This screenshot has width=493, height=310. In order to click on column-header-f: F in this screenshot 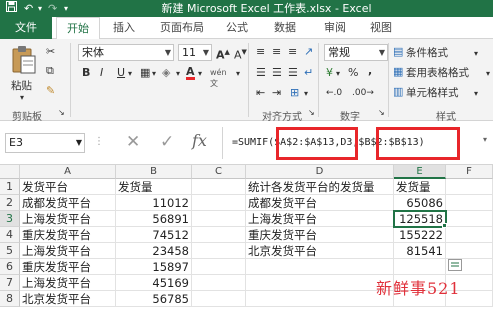, I will do `click(469, 172)`.